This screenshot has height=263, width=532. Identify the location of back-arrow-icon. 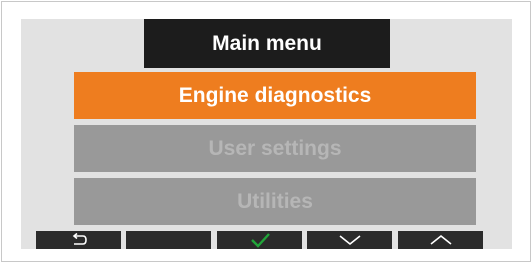
(79, 240).